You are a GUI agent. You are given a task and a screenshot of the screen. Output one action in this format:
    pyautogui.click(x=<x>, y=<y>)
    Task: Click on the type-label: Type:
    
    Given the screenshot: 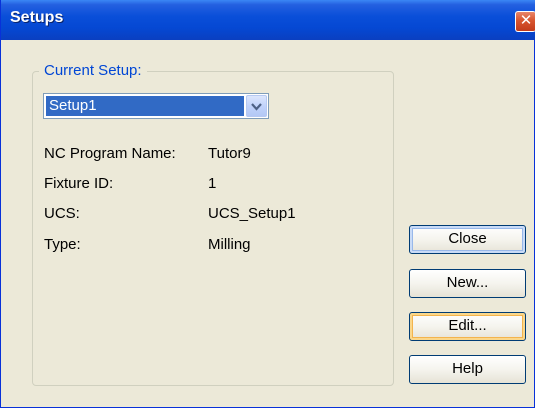 What is the action you would take?
    pyautogui.click(x=62, y=244)
    